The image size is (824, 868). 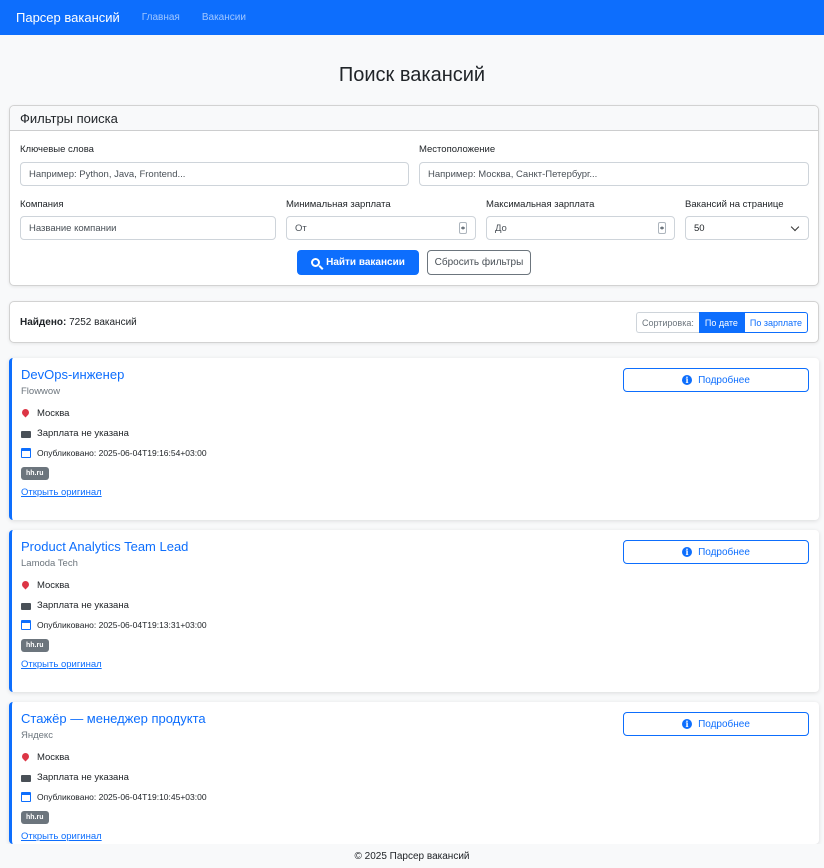 What do you see at coordinates (224, 17) in the screenshot?
I see `nav-link-vacancies: Вакансии` at bounding box center [224, 17].